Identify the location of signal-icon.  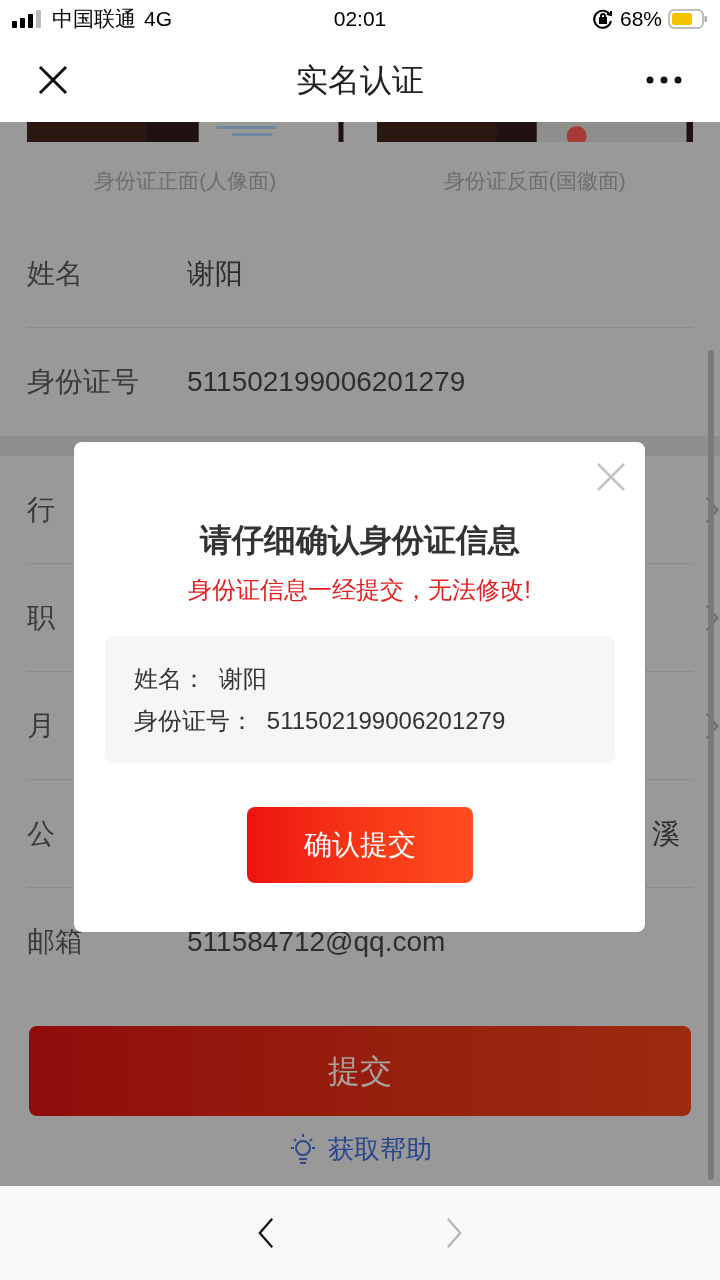
(27, 19).